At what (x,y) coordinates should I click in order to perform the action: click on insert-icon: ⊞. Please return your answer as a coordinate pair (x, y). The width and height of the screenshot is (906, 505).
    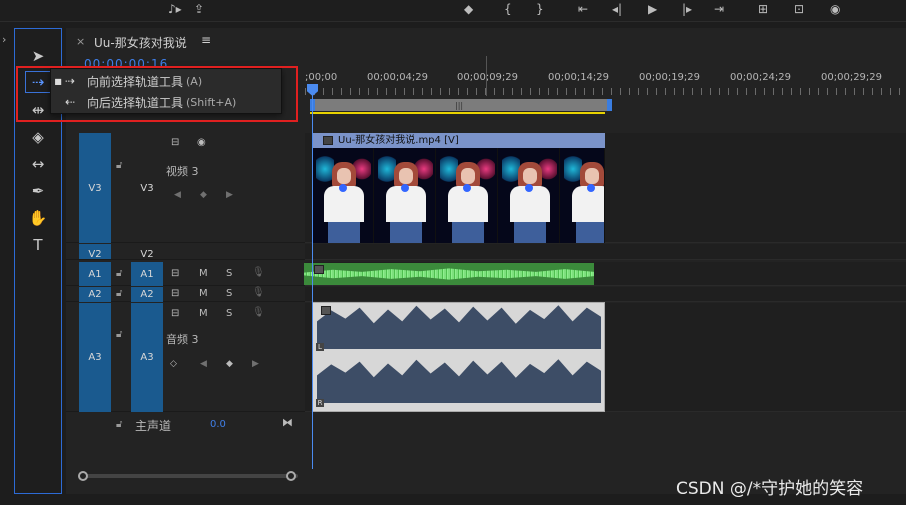
    Looking at the image, I should click on (763, 9).